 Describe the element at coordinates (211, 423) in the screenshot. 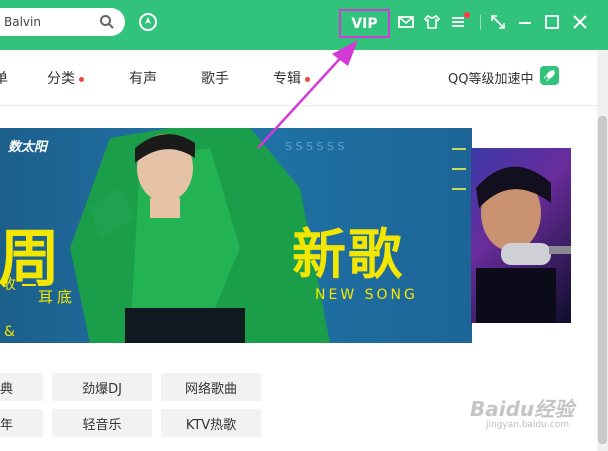

I see `category-tag: KTV热歌` at that location.